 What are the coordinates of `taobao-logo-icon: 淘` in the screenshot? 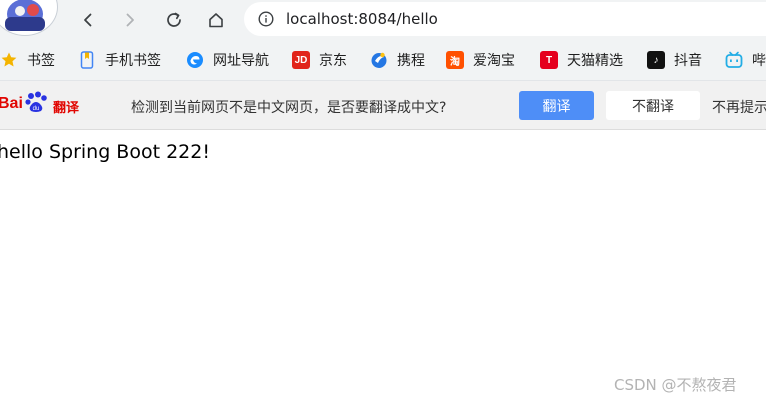 It's located at (455, 60).